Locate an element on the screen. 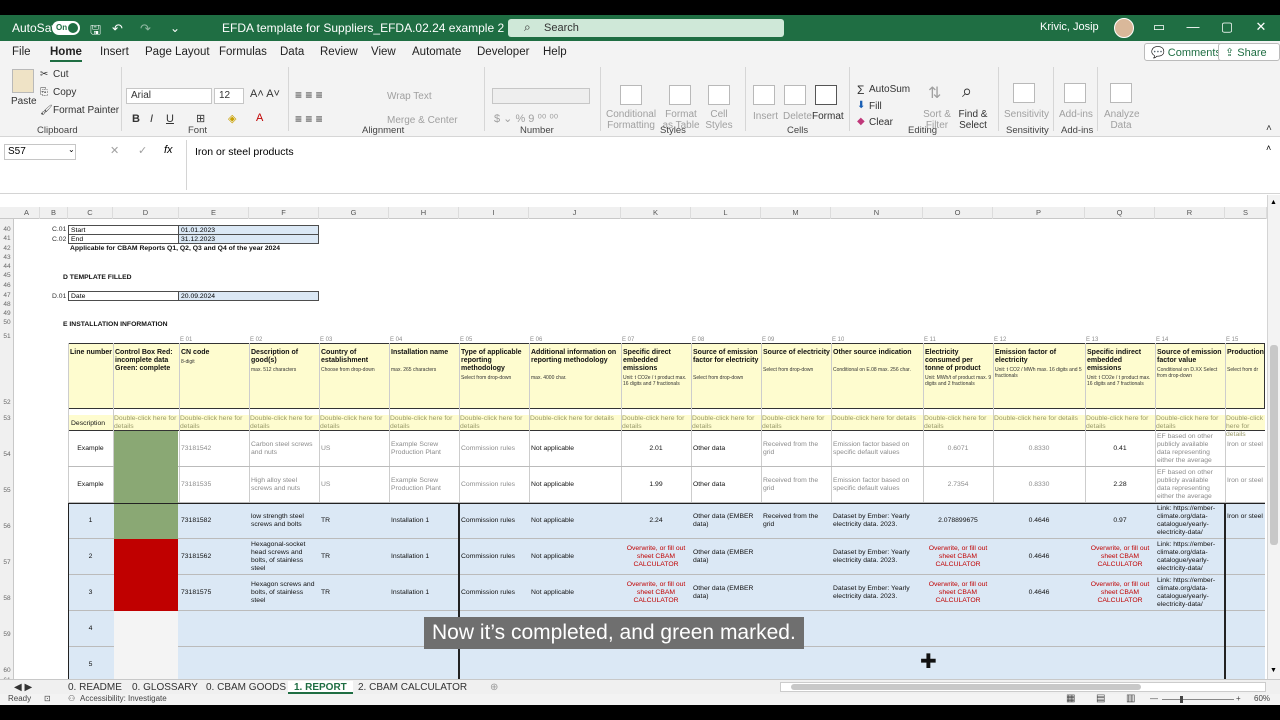 This screenshot has height=720, width=1280. column-header-O: O is located at coordinates (958, 213).